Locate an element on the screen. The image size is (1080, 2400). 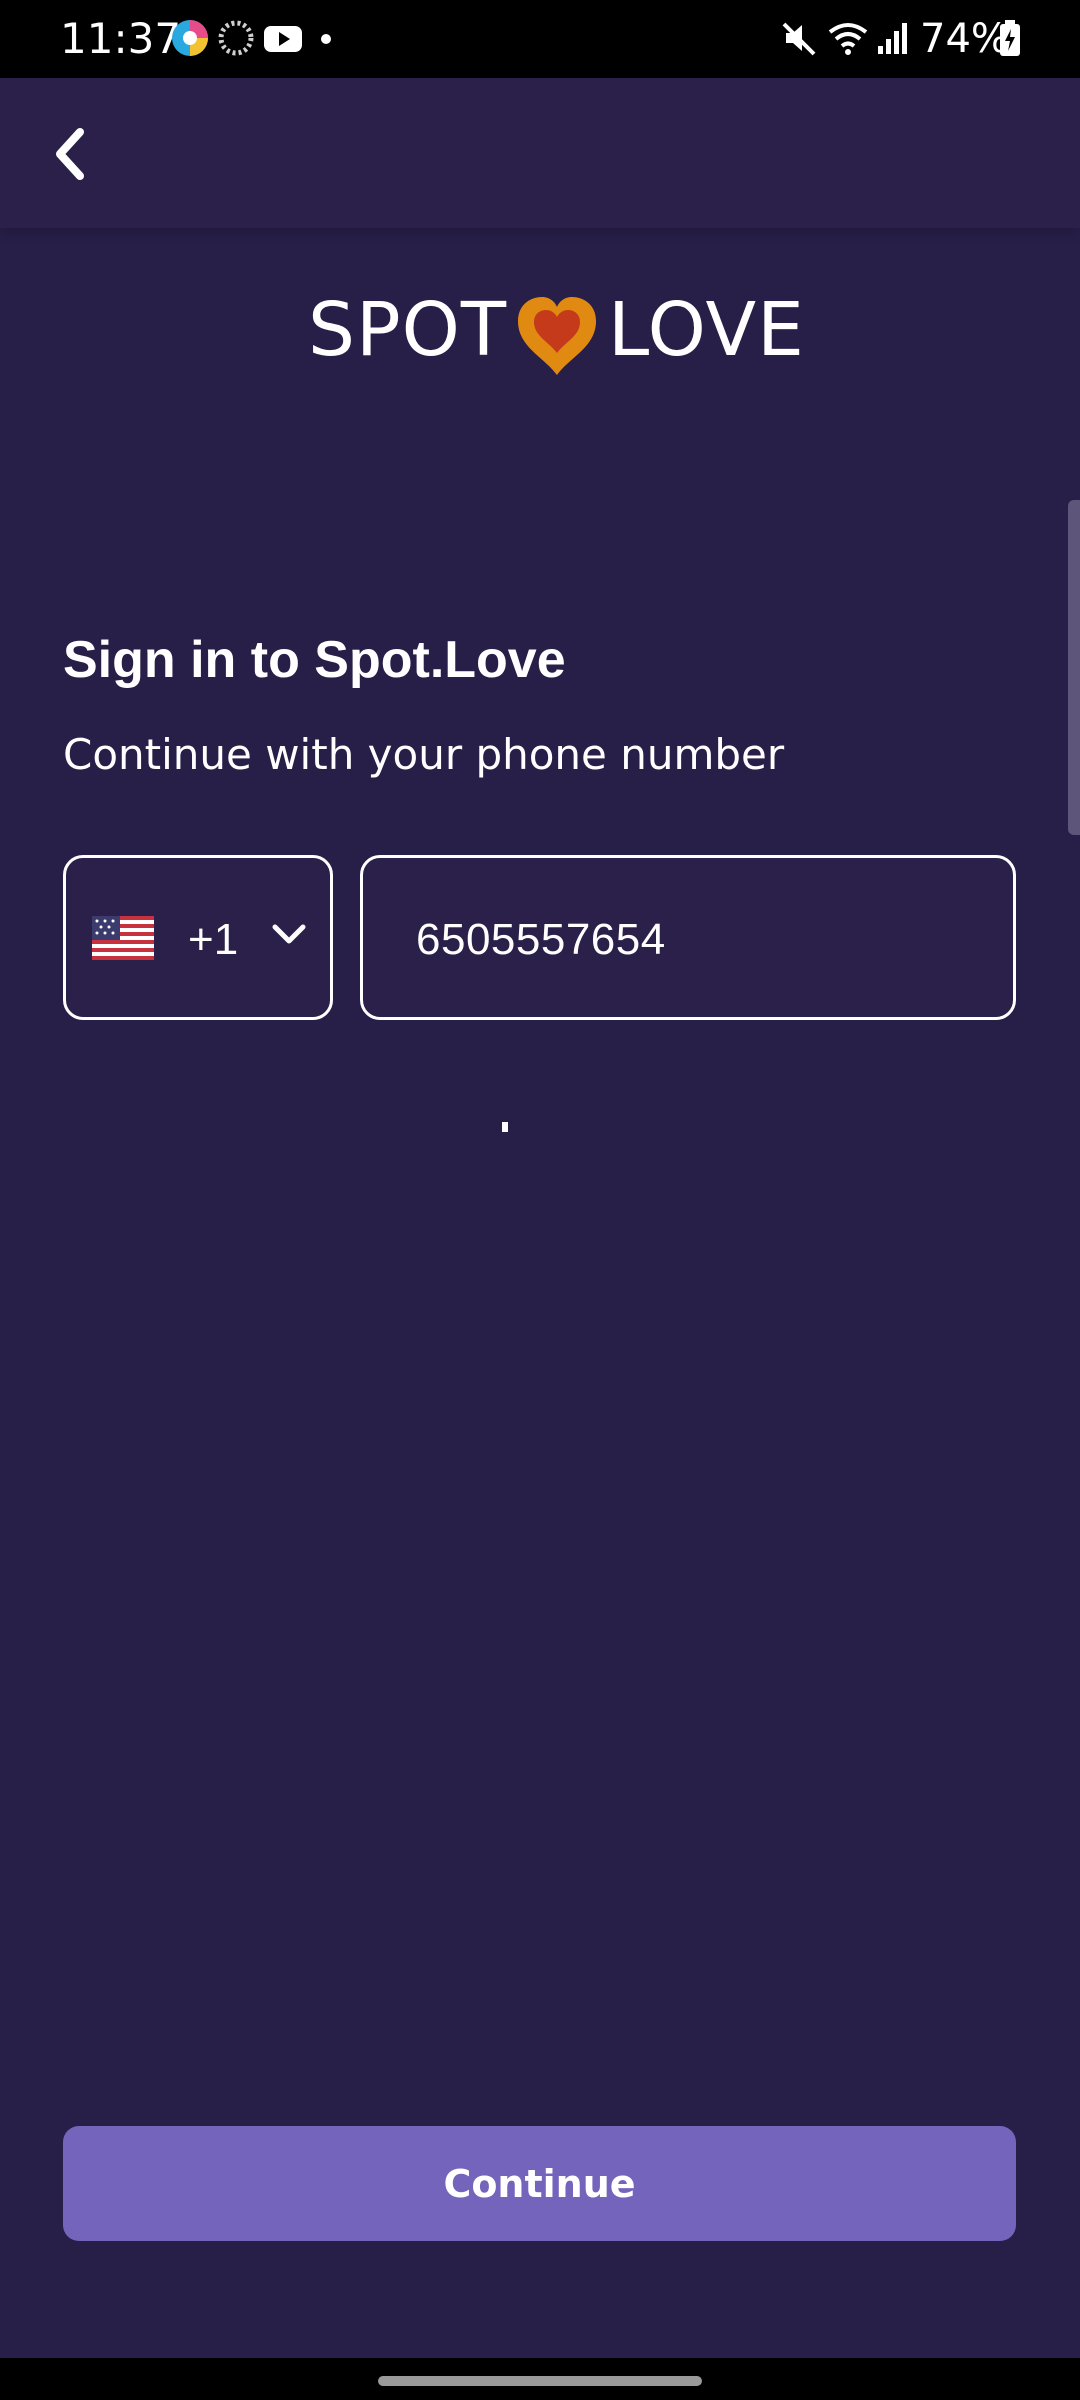
country-code-dropdown: +1 is located at coordinates (198, 937).